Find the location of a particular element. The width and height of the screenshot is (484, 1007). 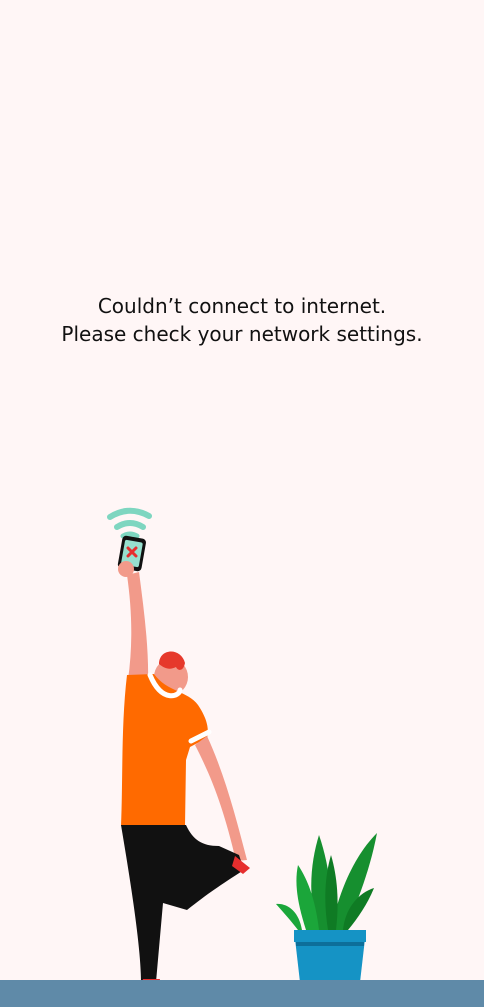

person-illustration is located at coordinates (184, 776).